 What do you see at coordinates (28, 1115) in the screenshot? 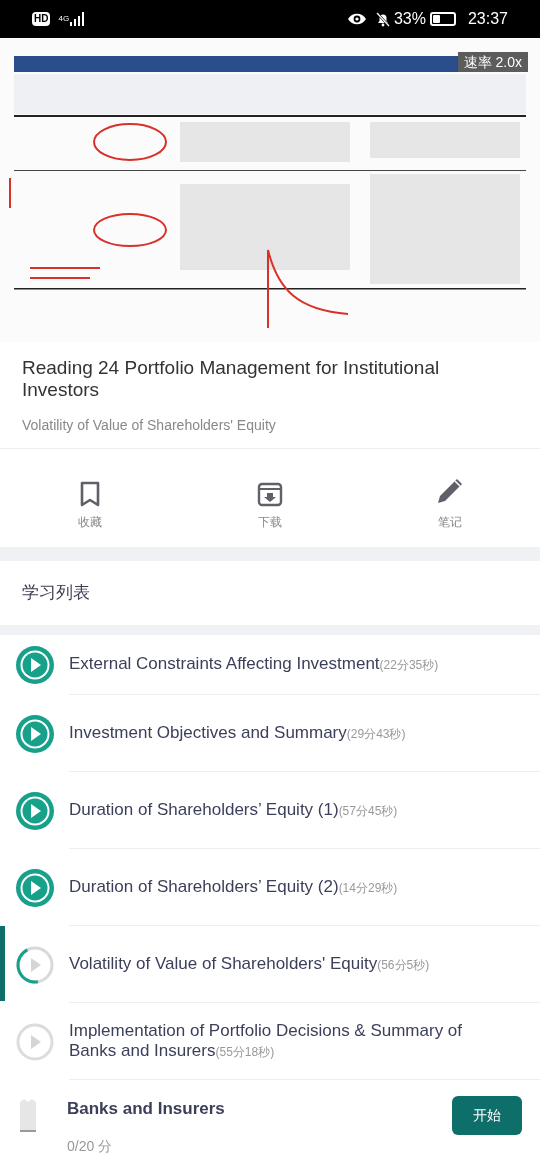
I see `quiz-icon` at bounding box center [28, 1115].